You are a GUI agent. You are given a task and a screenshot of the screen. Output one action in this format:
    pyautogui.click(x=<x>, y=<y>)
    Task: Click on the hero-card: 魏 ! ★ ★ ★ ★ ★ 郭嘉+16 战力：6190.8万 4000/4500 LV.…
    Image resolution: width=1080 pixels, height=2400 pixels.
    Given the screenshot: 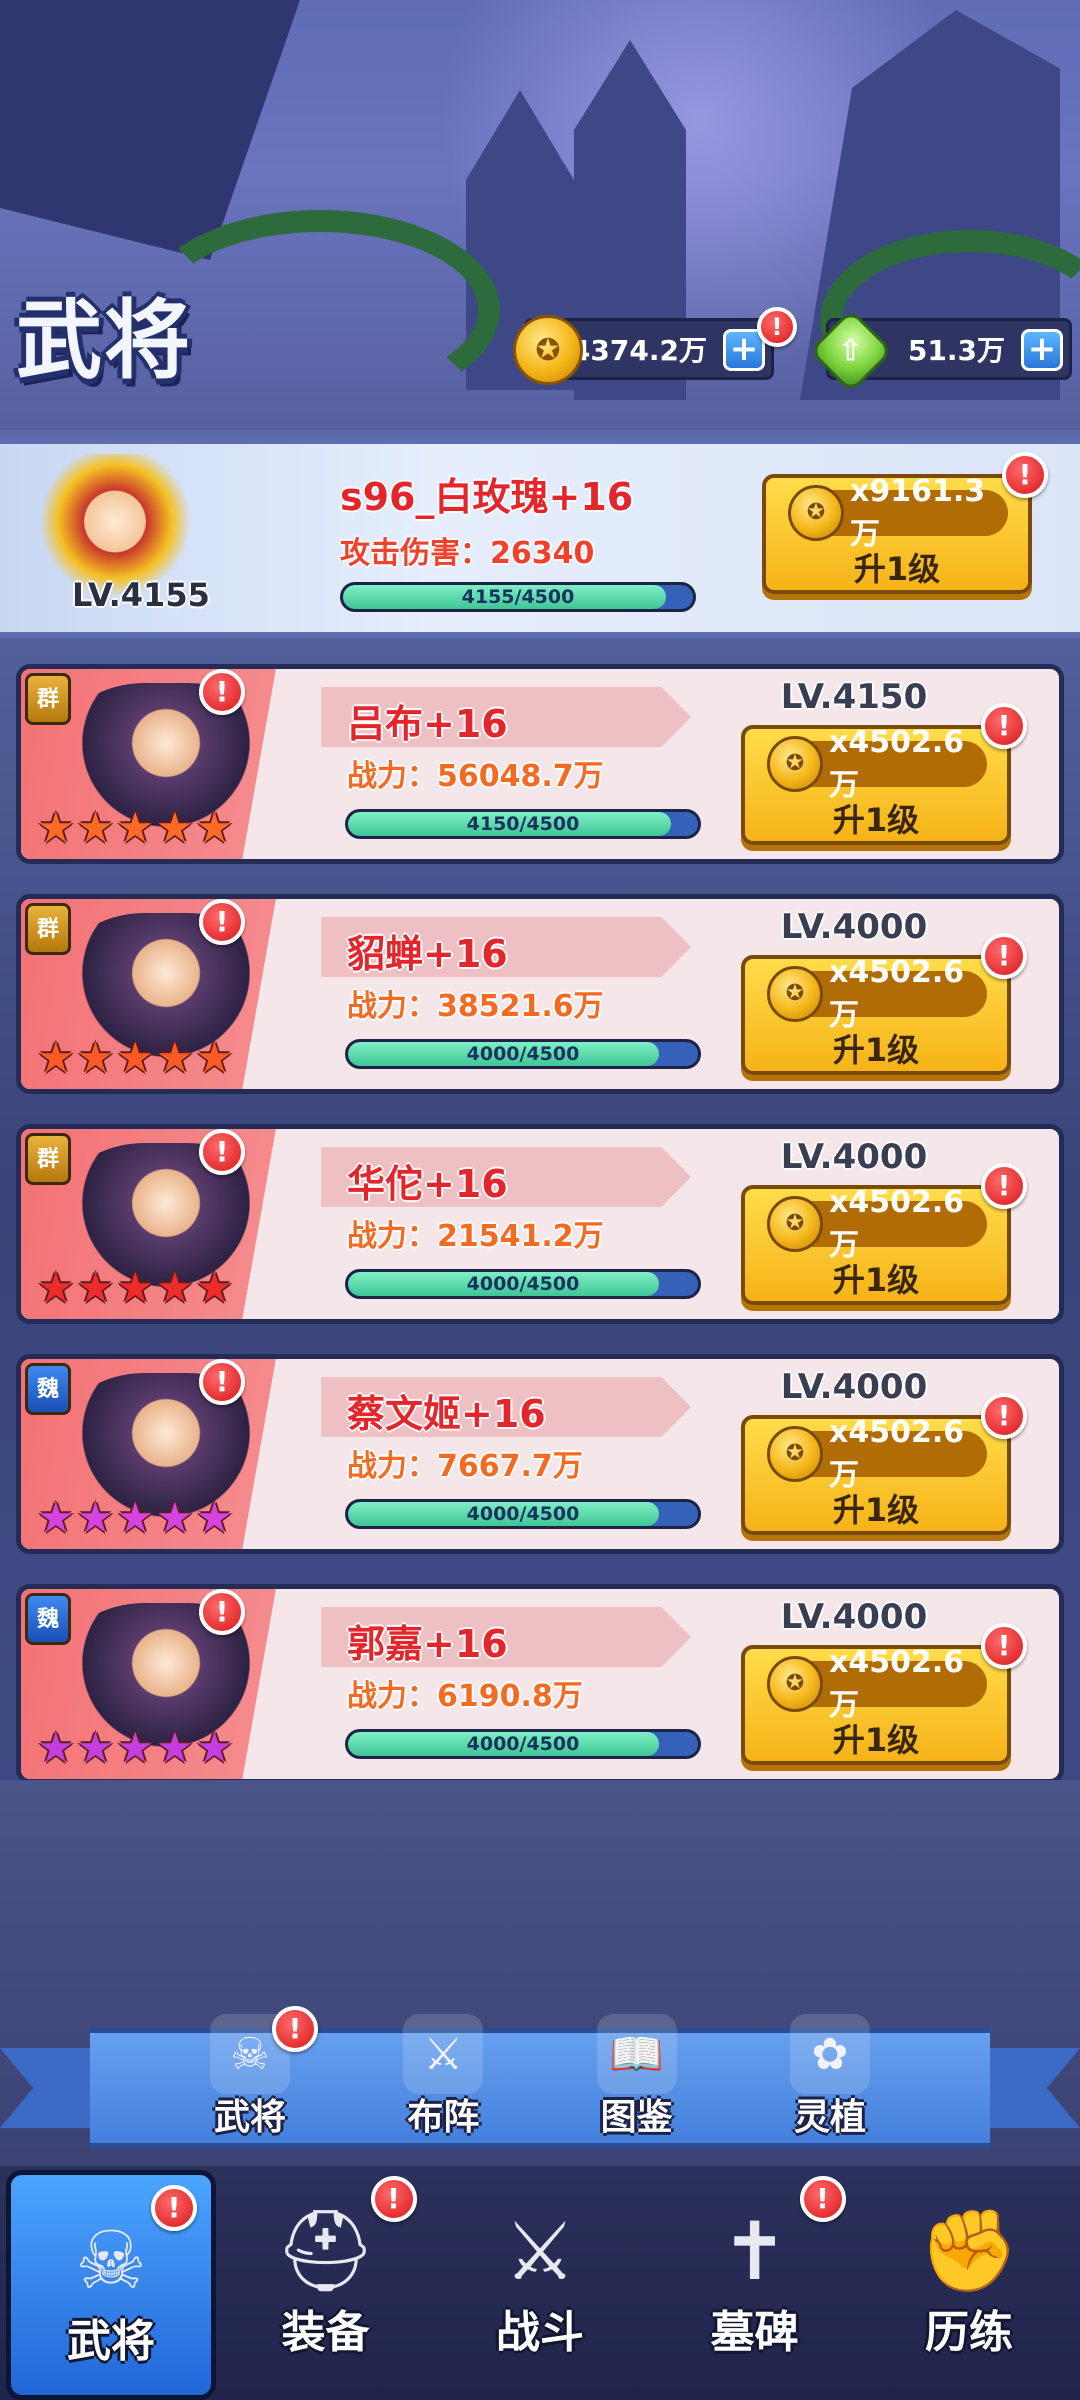 What is the action you would take?
    pyautogui.click(x=540, y=1684)
    